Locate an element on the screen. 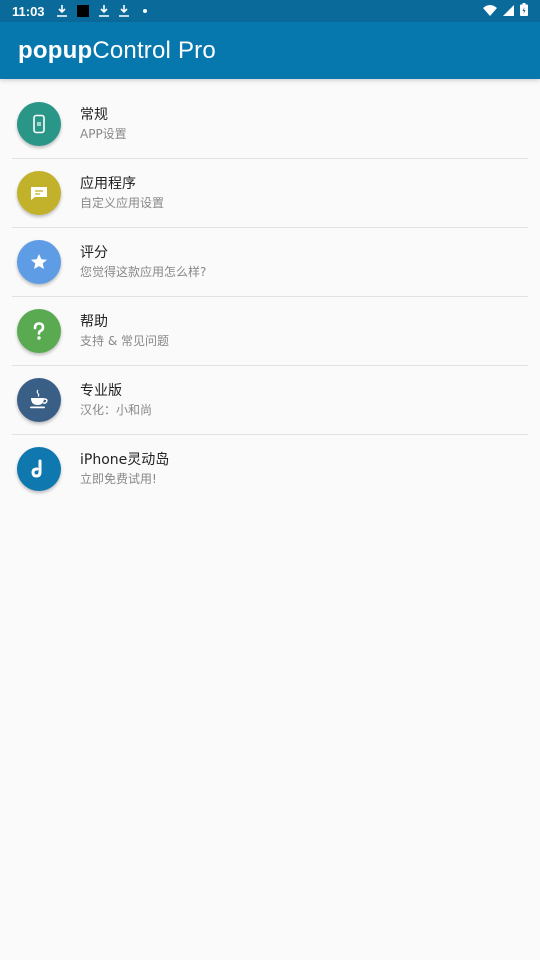  item-subtitle: 立即免费试用! is located at coordinates (118, 479).